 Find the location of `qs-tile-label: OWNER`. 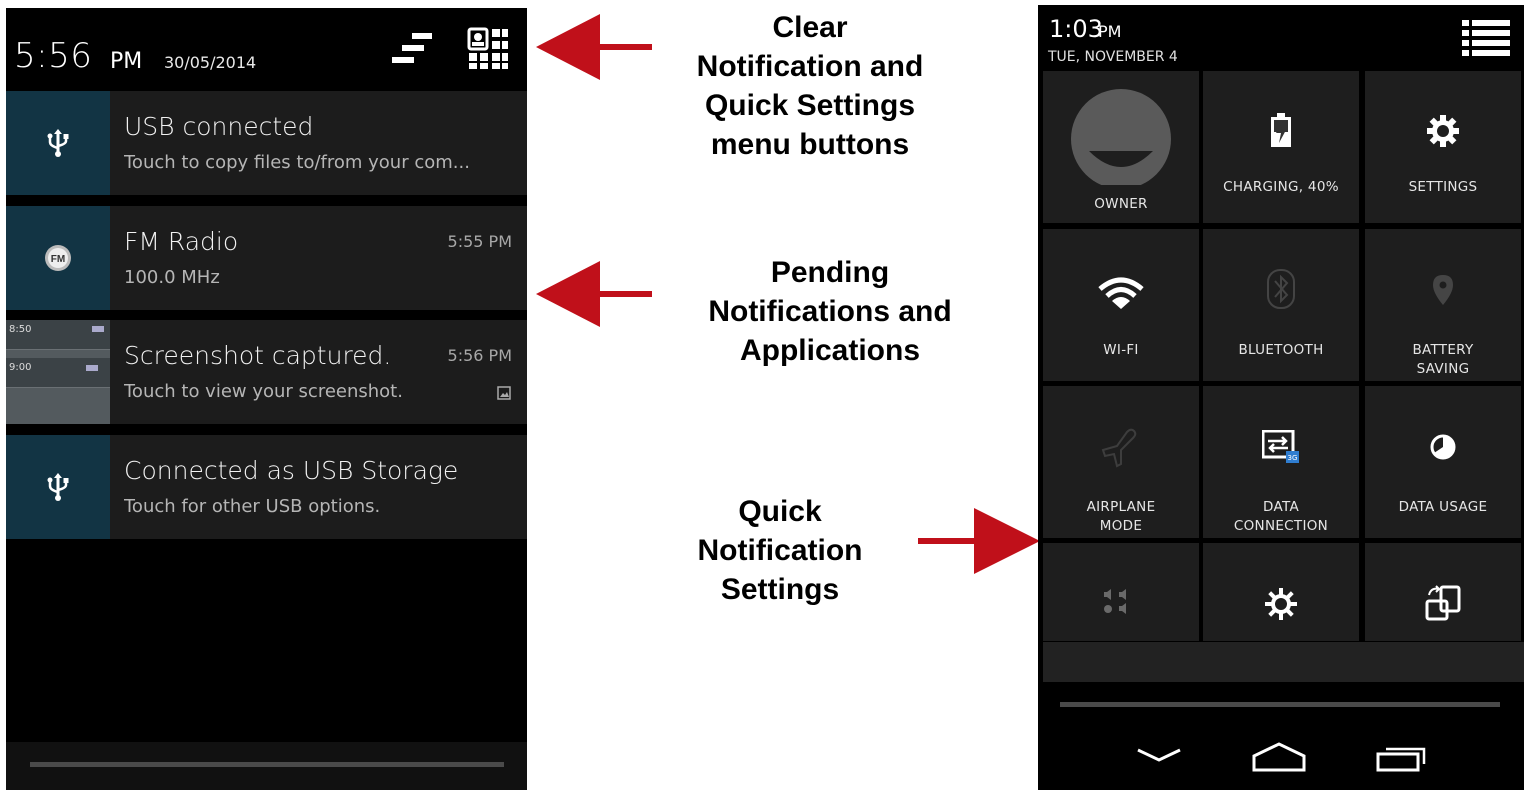

qs-tile-label: OWNER is located at coordinates (1121, 204).